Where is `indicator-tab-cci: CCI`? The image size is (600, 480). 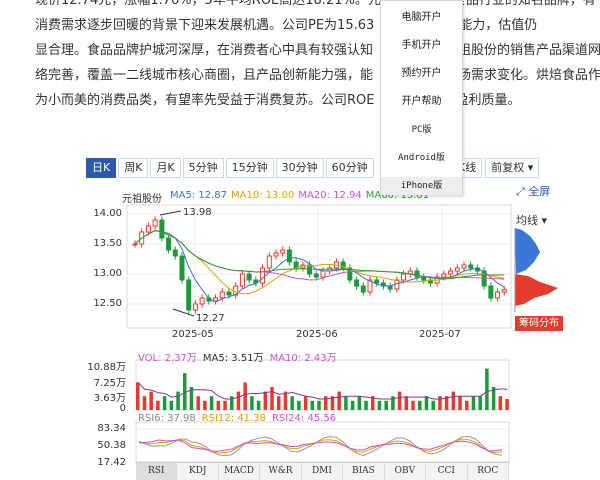 indicator-tab-cci: CCI is located at coordinates (447, 471).